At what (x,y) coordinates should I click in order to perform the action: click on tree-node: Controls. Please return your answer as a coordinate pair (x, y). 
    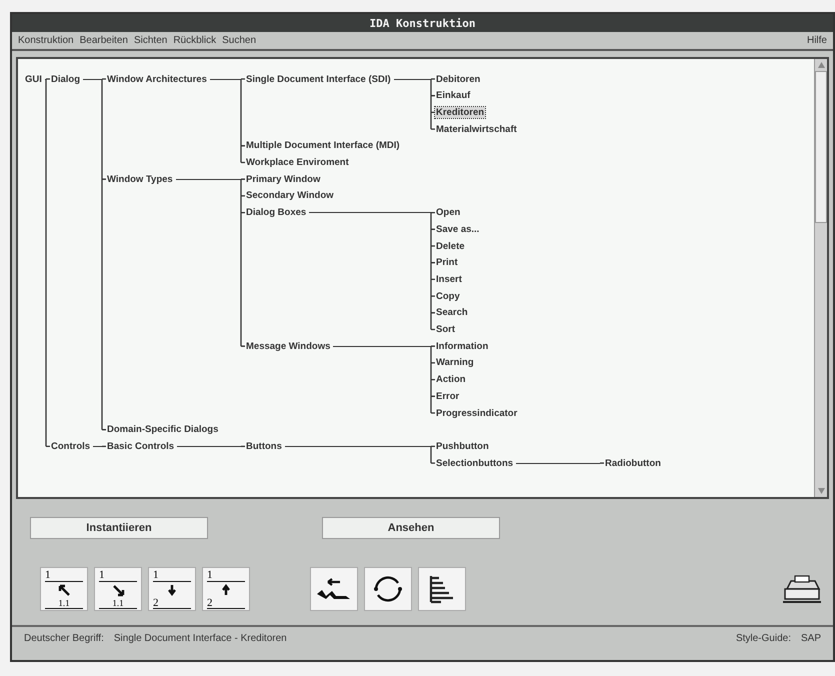
    Looking at the image, I should click on (71, 446).